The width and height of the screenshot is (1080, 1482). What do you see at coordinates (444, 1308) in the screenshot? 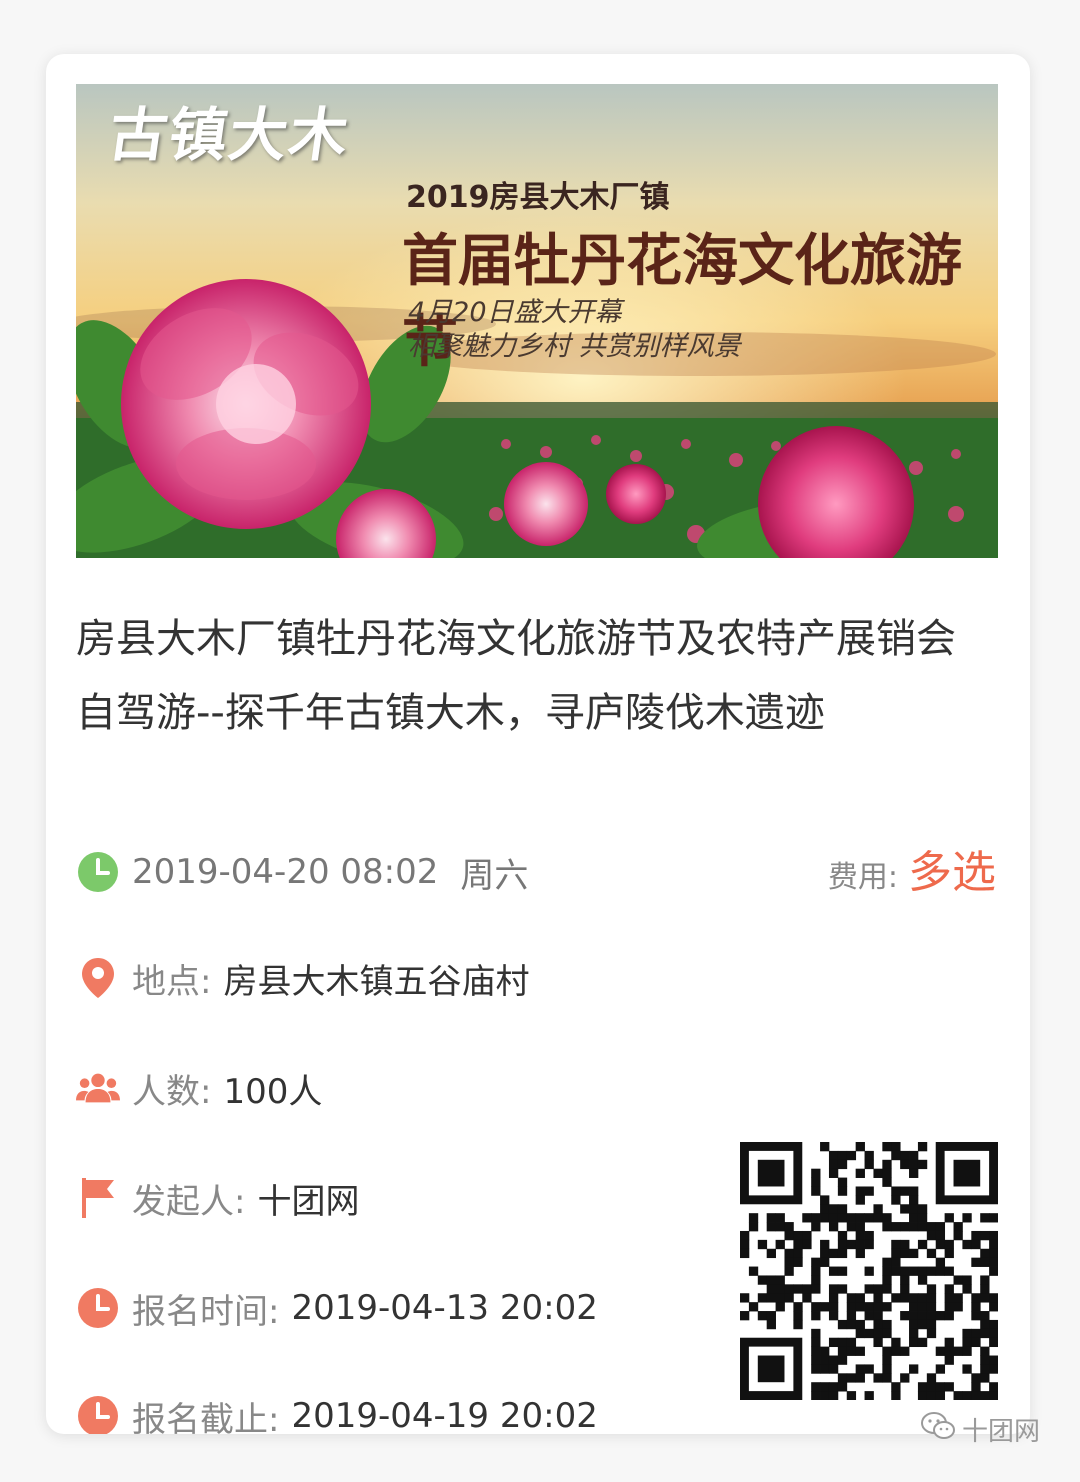
I see `signup-start-value: 2019-04-13 20:02` at bounding box center [444, 1308].